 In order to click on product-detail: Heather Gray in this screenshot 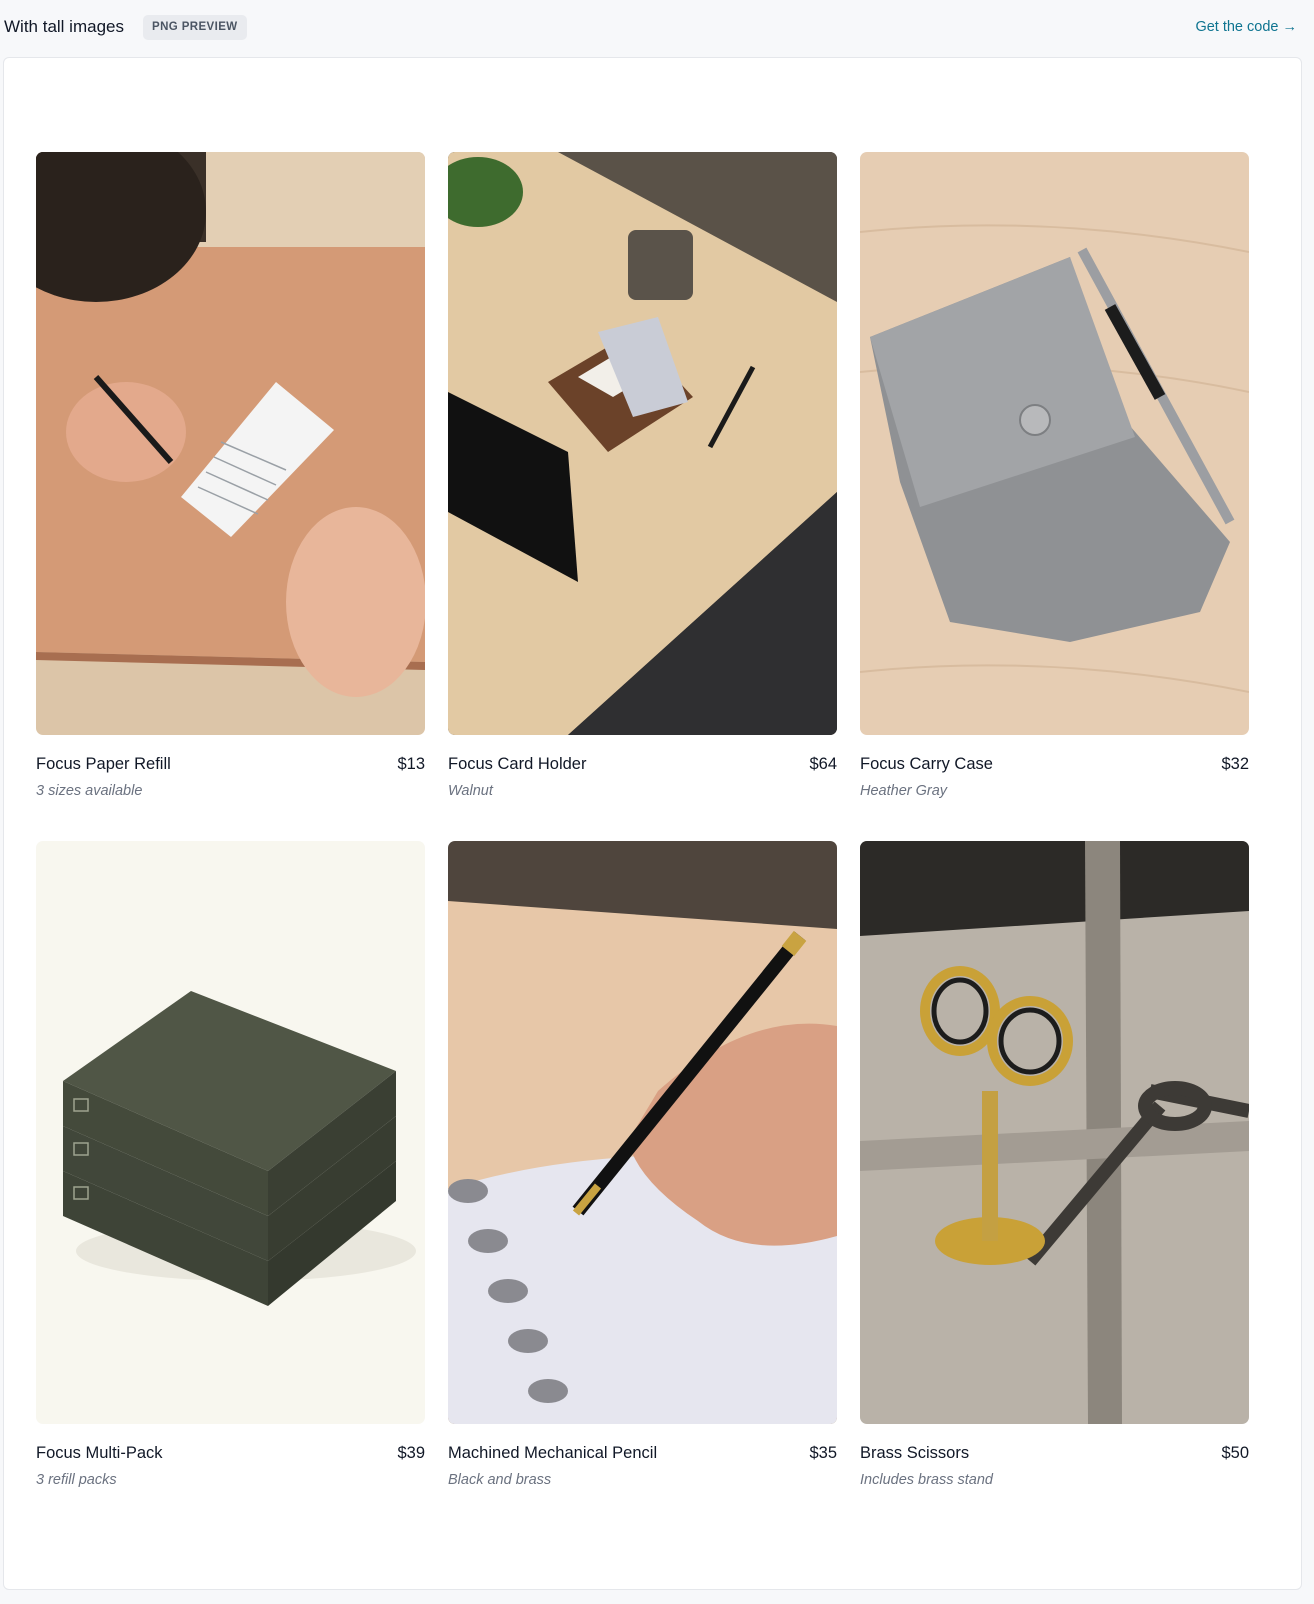, I will do `click(904, 791)`.